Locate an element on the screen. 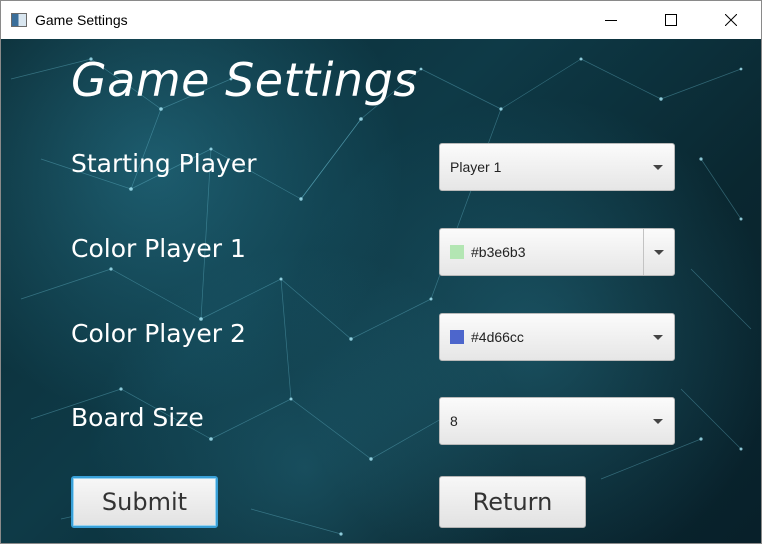 The height and width of the screenshot is (544, 762). submit-button: Submit is located at coordinates (144, 502).